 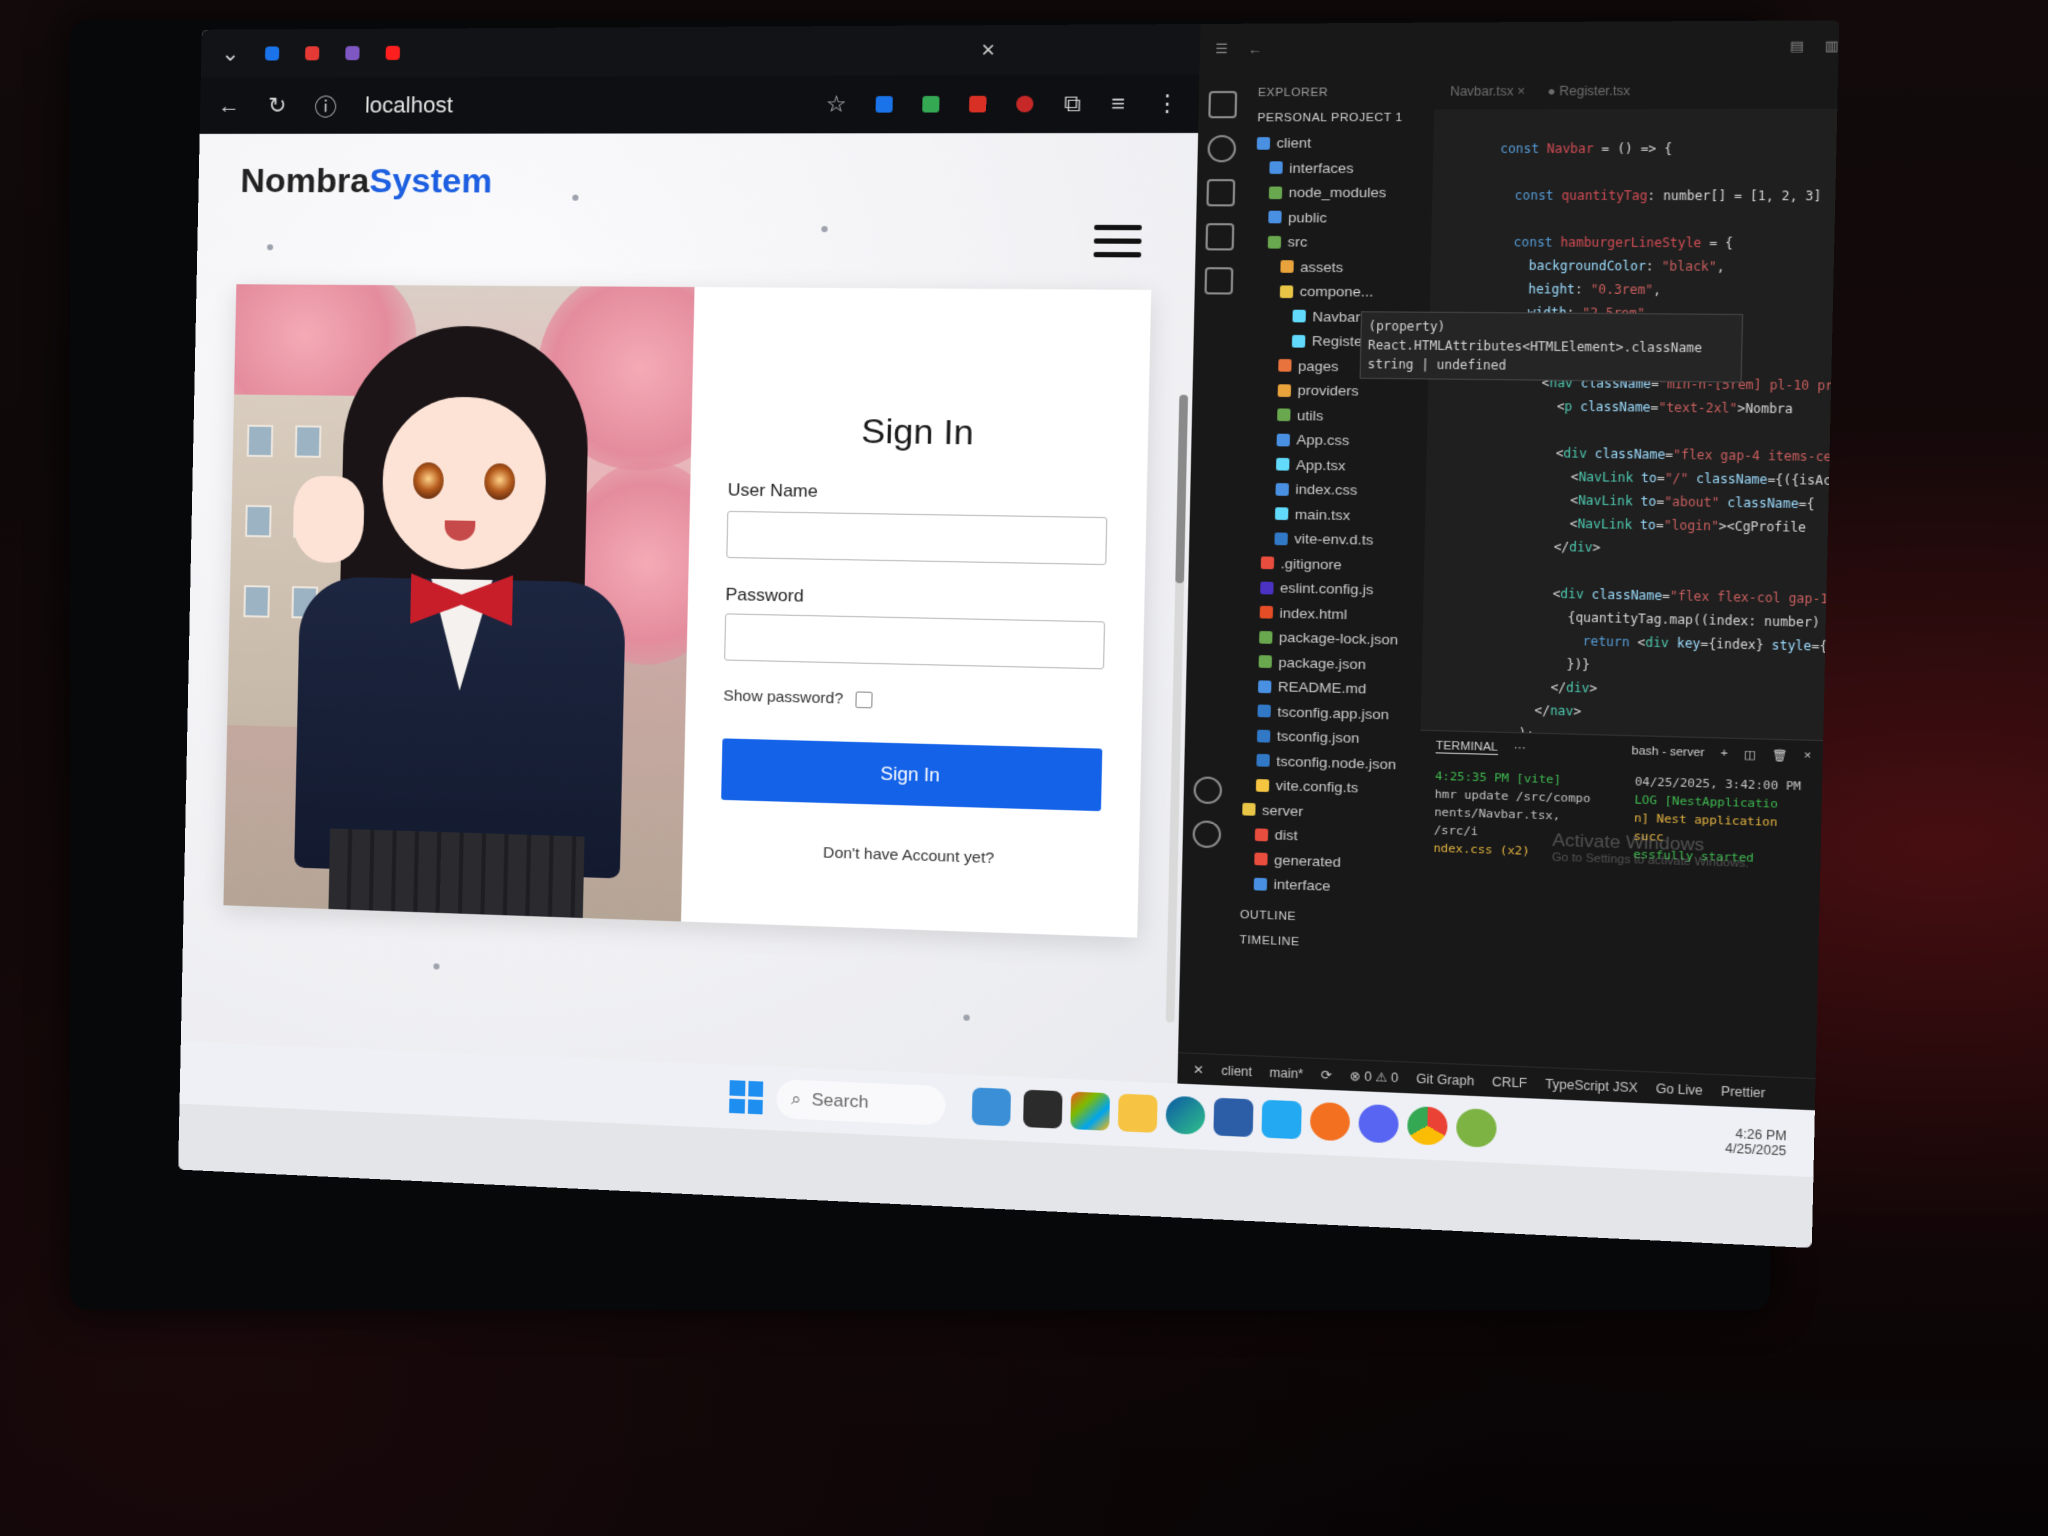 I want to click on status-gitgraph: Git Graph, so click(x=1445, y=1079).